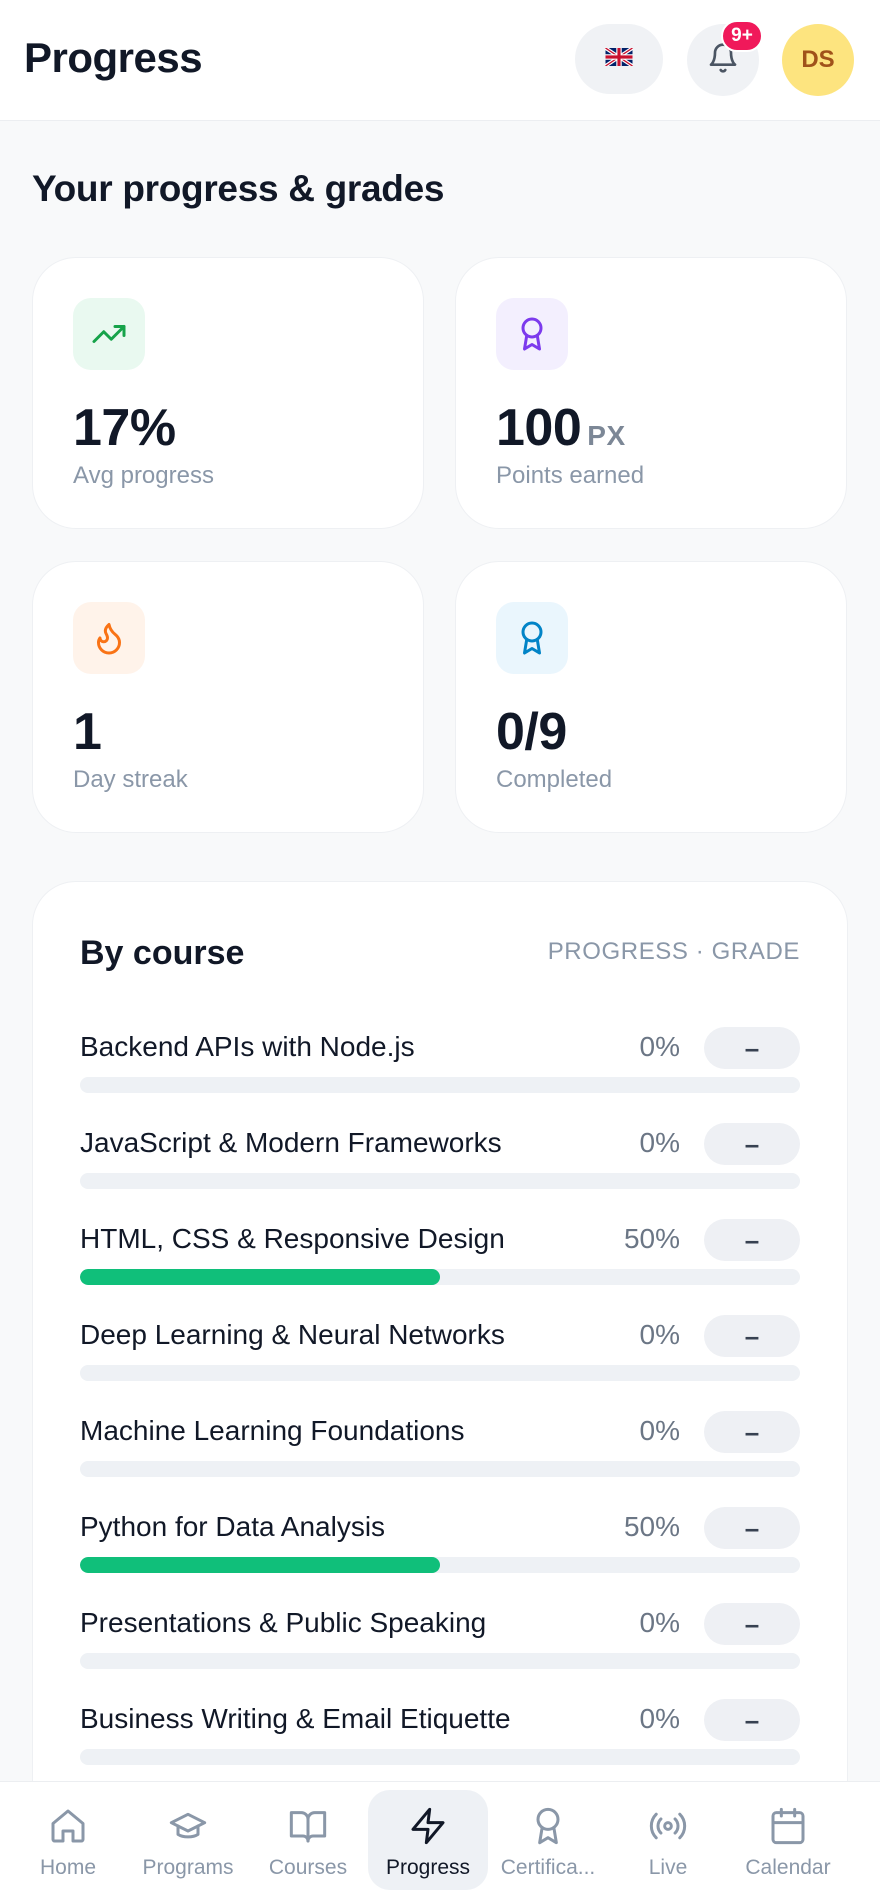  Describe the element at coordinates (788, 1867) in the screenshot. I see `nav-label: Calendar` at that location.